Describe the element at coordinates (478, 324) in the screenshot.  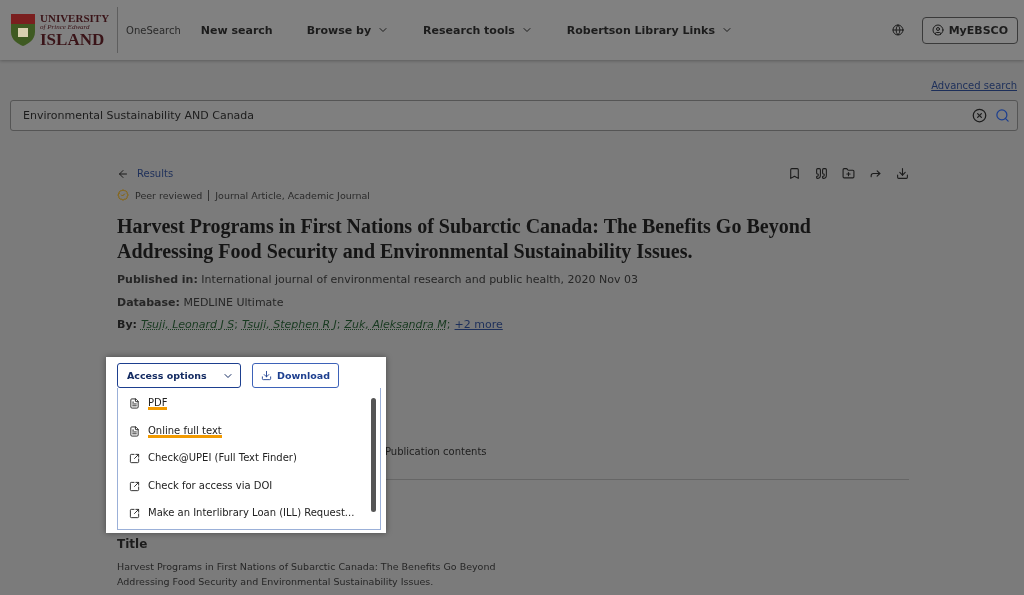
I see `more-authors-link: +2 more` at that location.